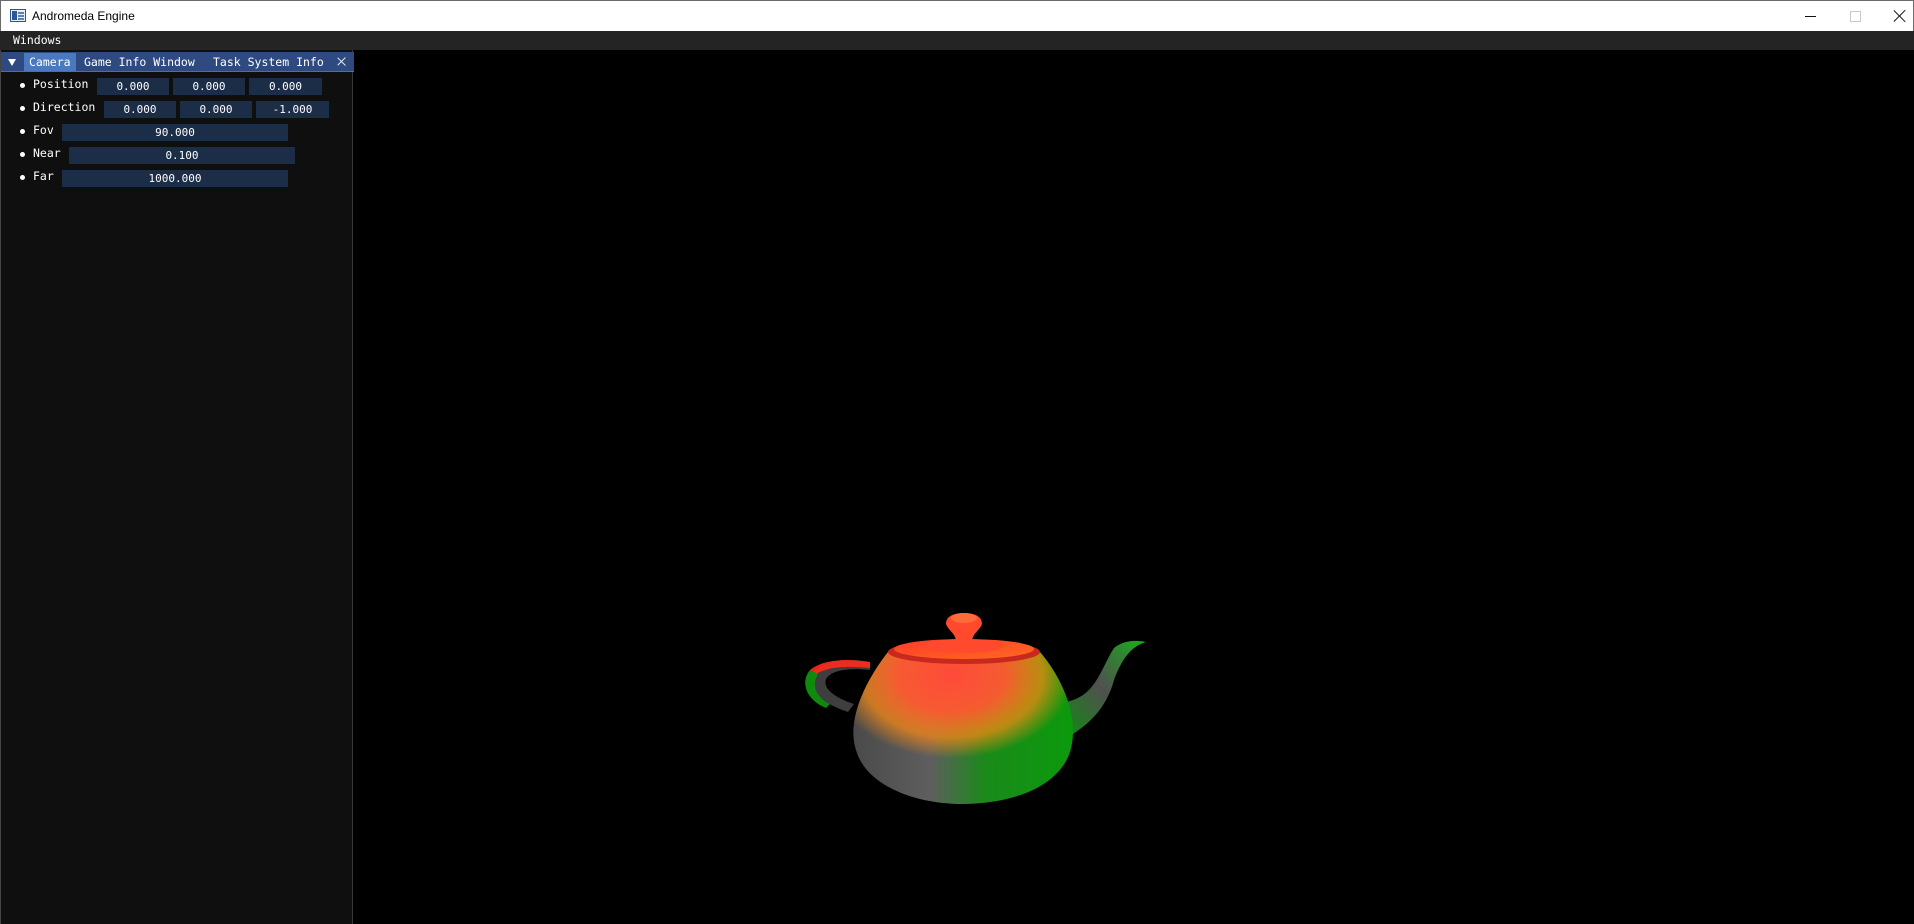  I want to click on minimize-button, so click(1810, 16).